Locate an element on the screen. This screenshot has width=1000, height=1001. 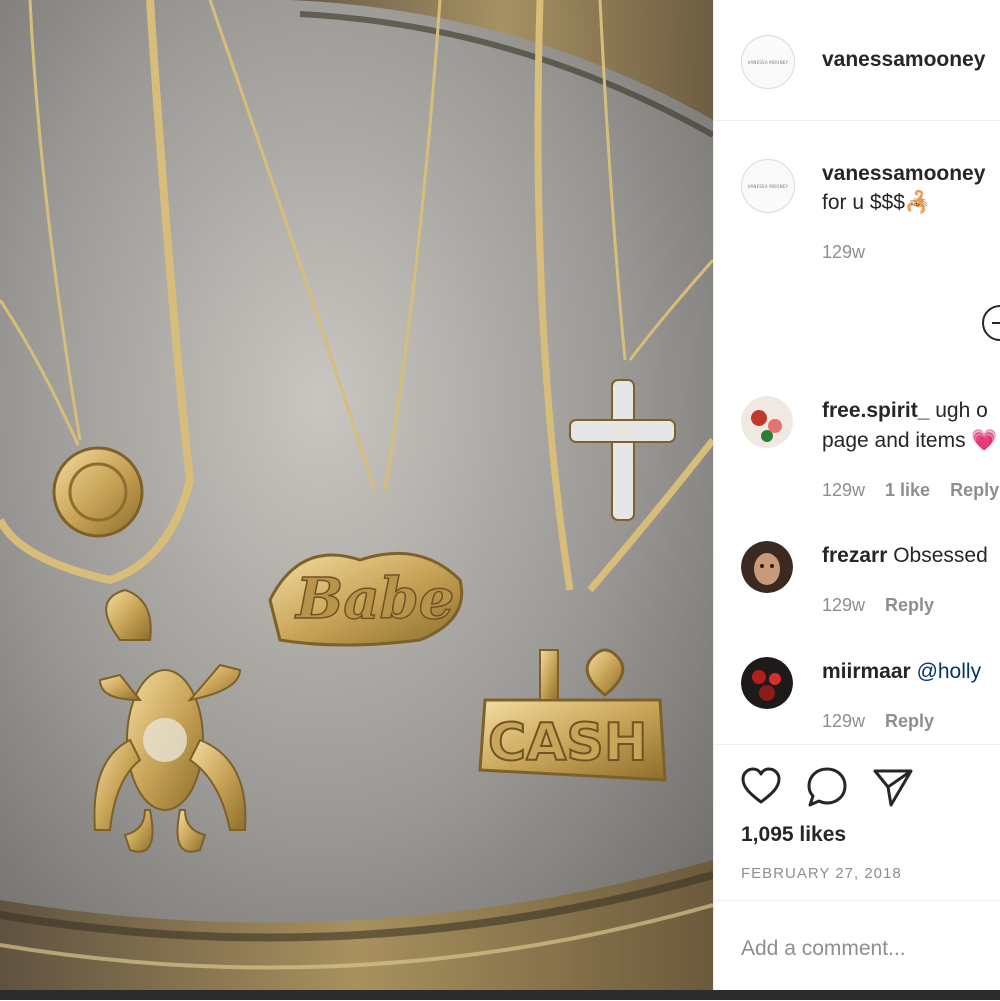
post-actions: 1,095 likes FEBRUARY 27, 2018 is located at coordinates (857, 822).